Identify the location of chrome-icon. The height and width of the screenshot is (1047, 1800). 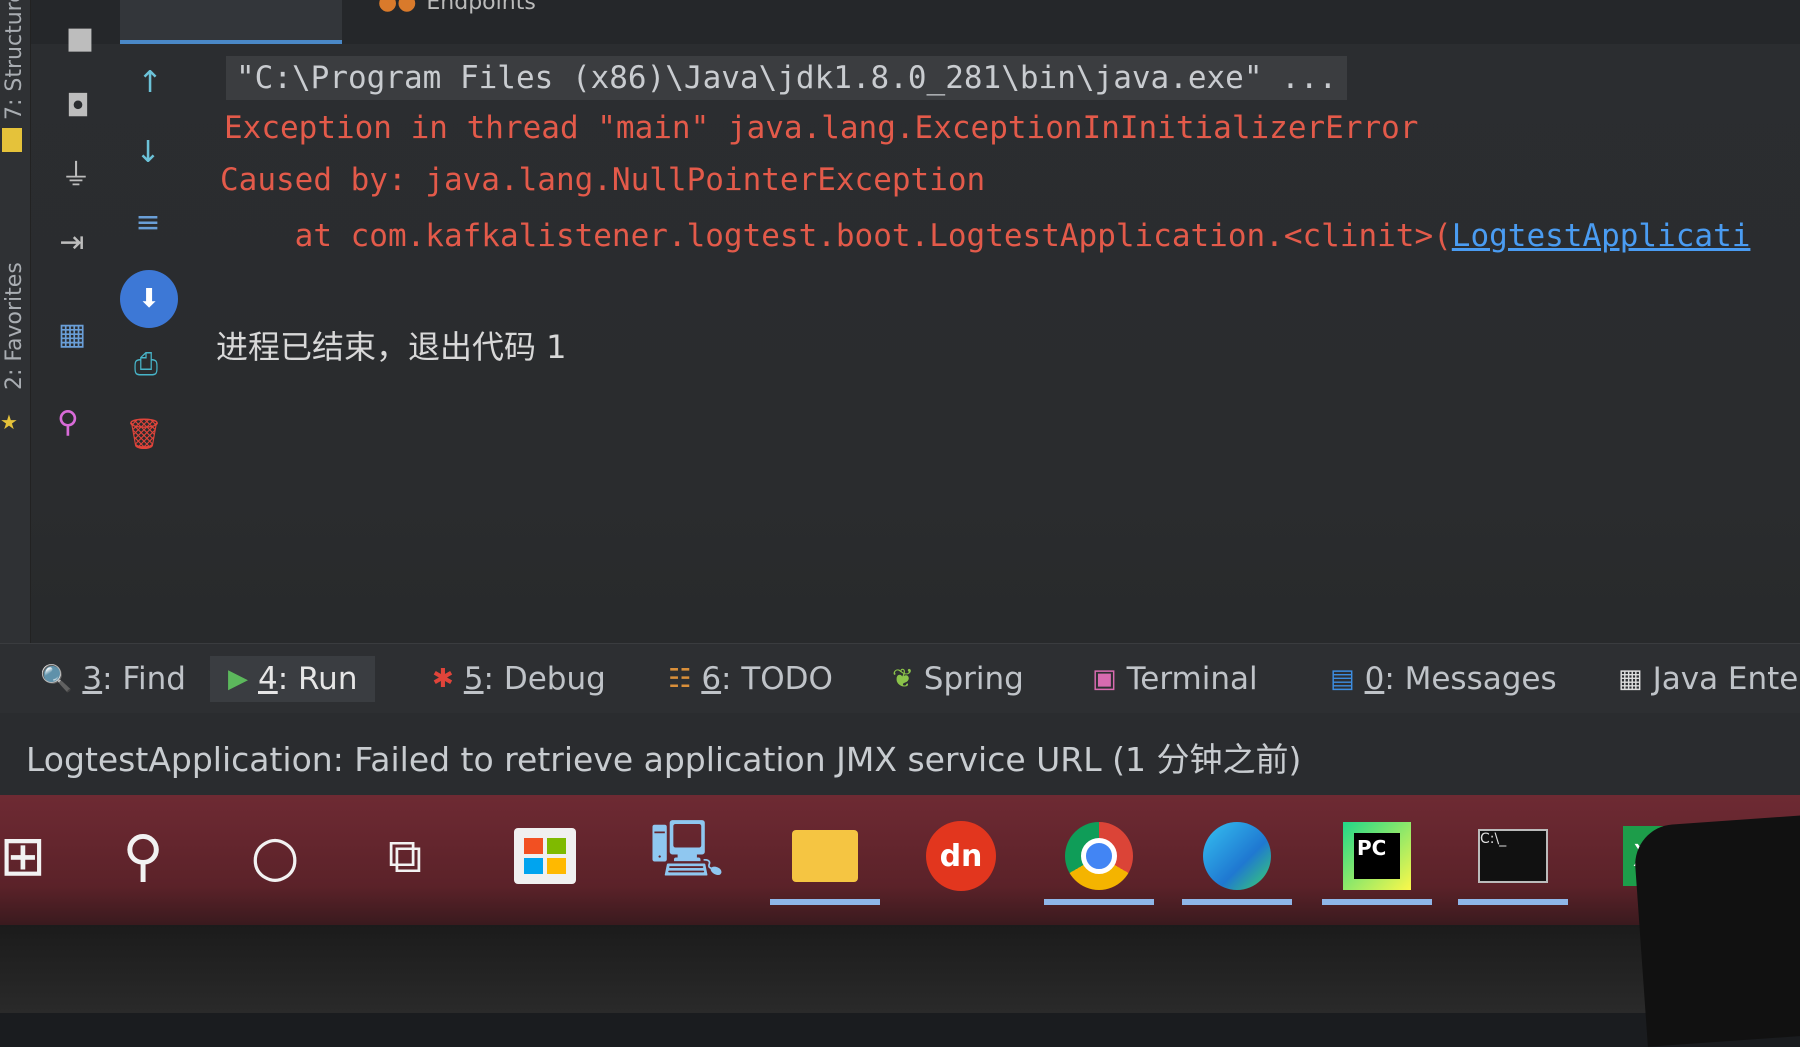
(1099, 859).